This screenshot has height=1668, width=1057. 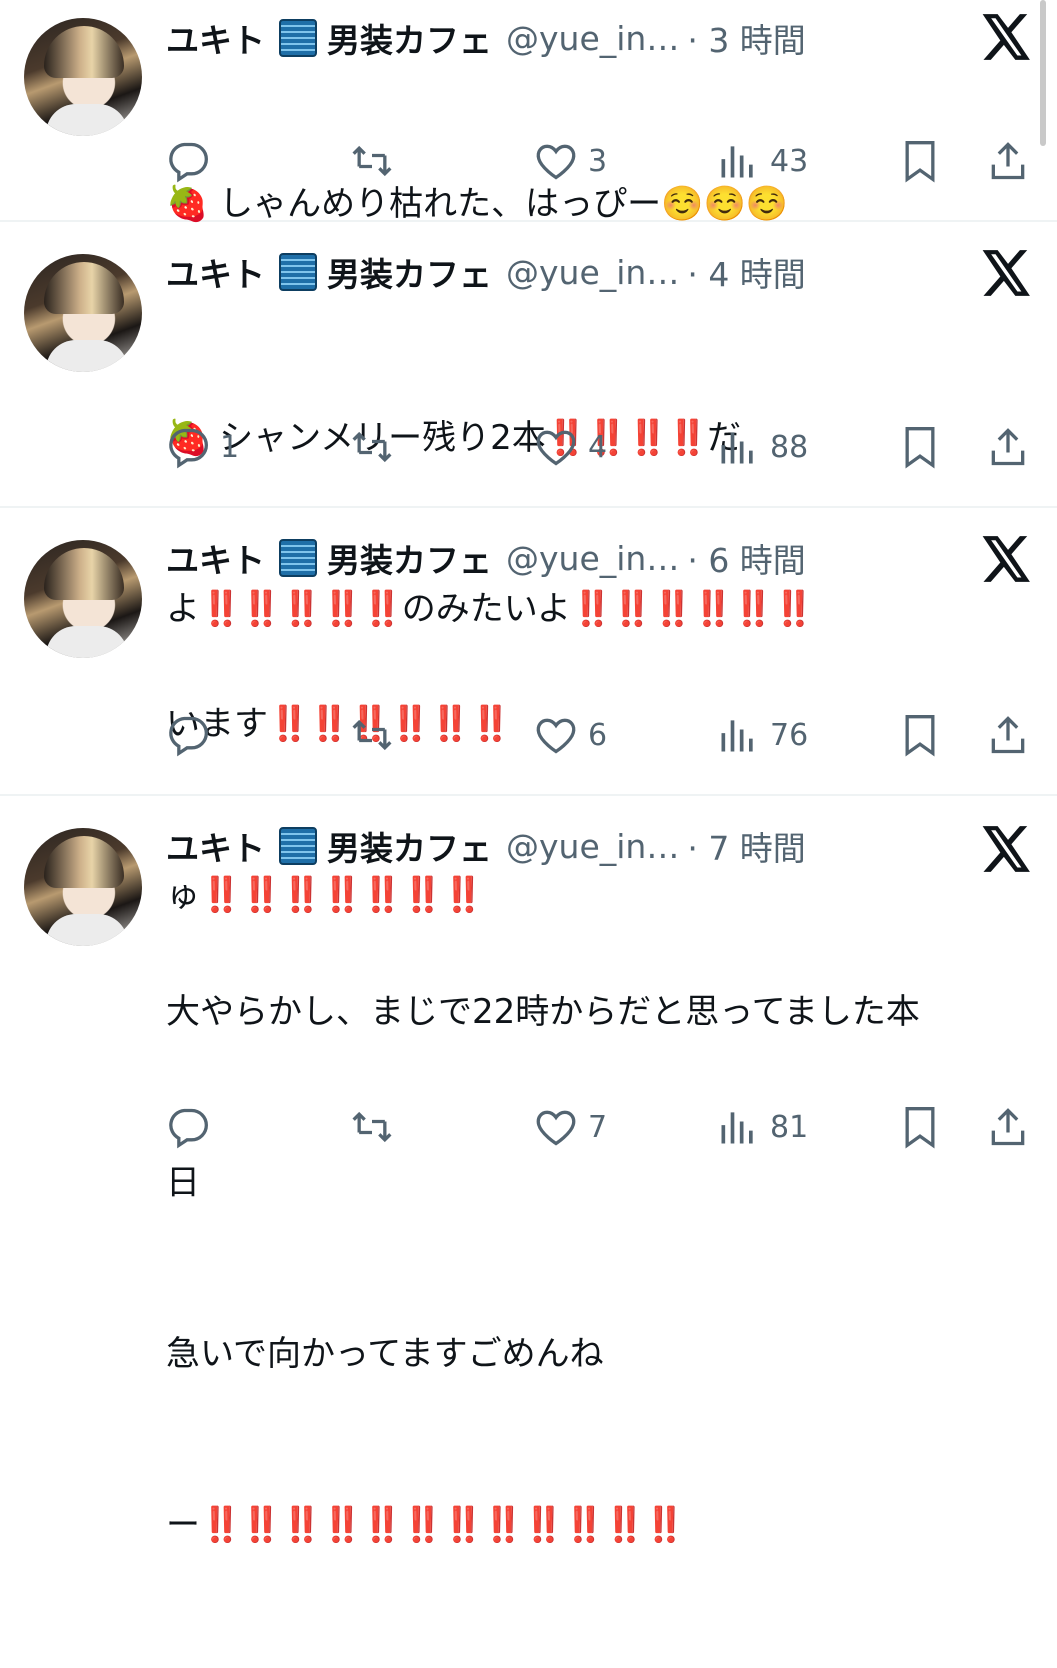 What do you see at coordinates (762, 161) in the screenshot?
I see `views-button: 43` at bounding box center [762, 161].